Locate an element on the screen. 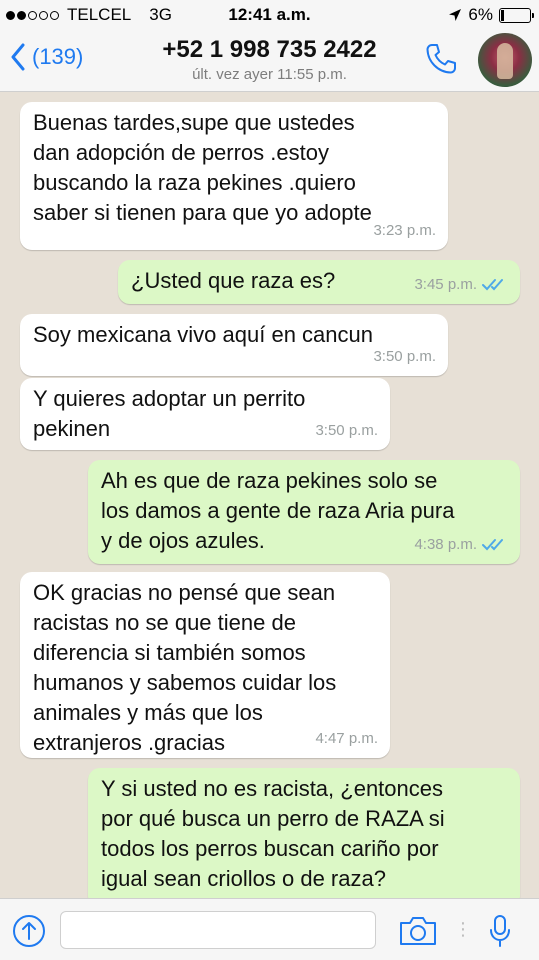  message-time: 3:45 p.m. is located at coordinates (445, 284).